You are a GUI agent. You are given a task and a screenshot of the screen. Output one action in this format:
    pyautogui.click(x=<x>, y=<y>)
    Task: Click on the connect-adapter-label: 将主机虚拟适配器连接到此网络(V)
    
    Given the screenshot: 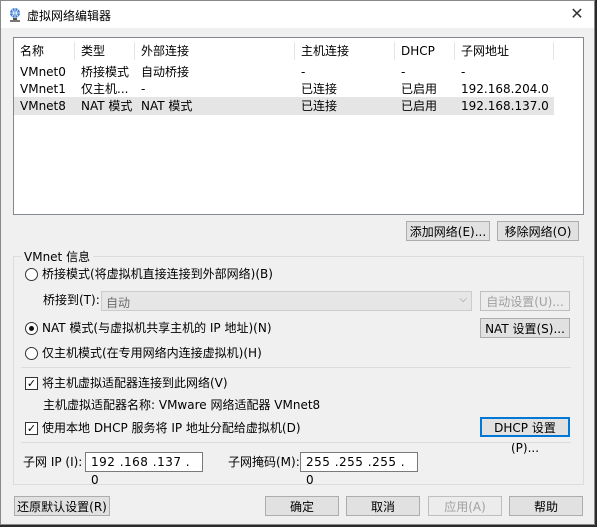 What is the action you would take?
    pyautogui.click(x=135, y=383)
    